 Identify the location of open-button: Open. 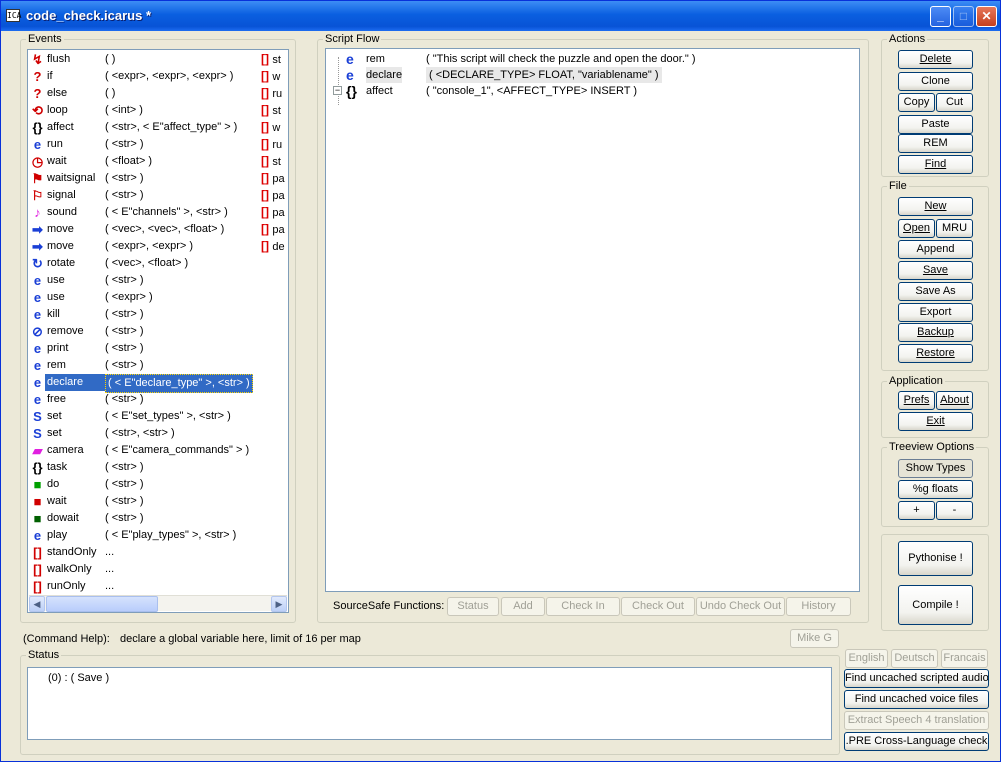
(916, 228).